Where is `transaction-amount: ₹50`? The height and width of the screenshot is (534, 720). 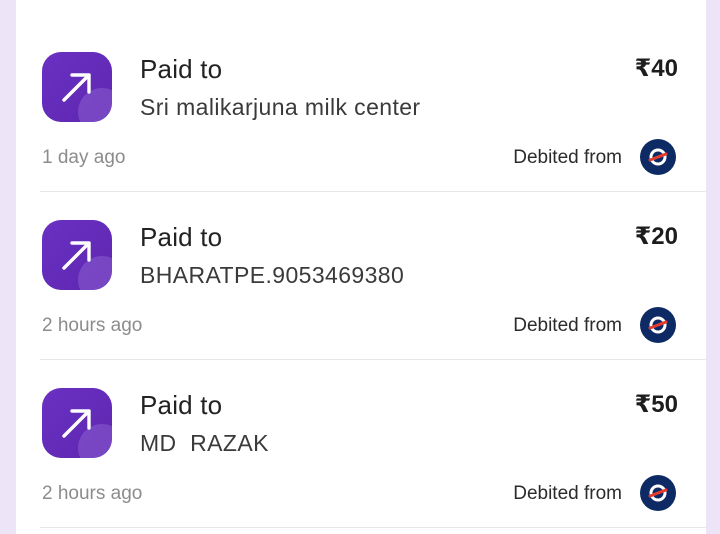
transaction-amount: ₹50 is located at coordinates (656, 404).